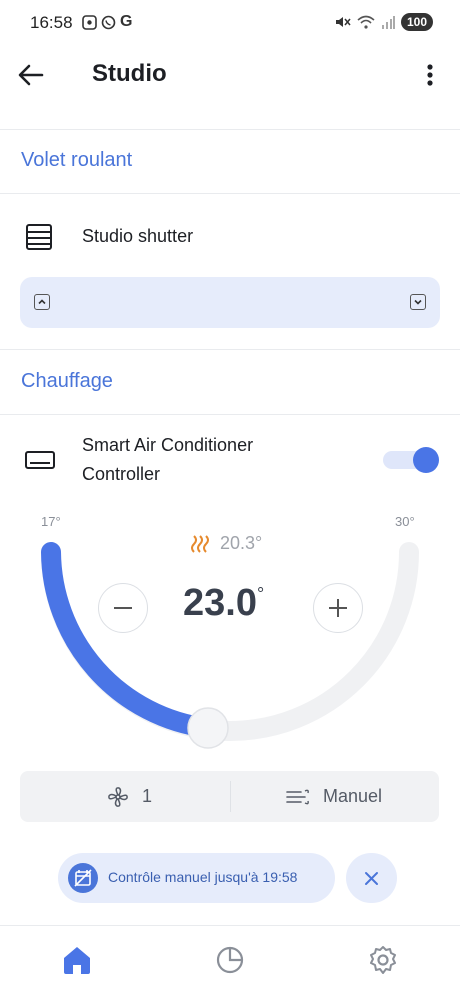 This screenshot has height=998, width=460. Describe the element at coordinates (168, 445) in the screenshot. I see `ac-device-label-line1: Smart Air Conditioner` at that location.